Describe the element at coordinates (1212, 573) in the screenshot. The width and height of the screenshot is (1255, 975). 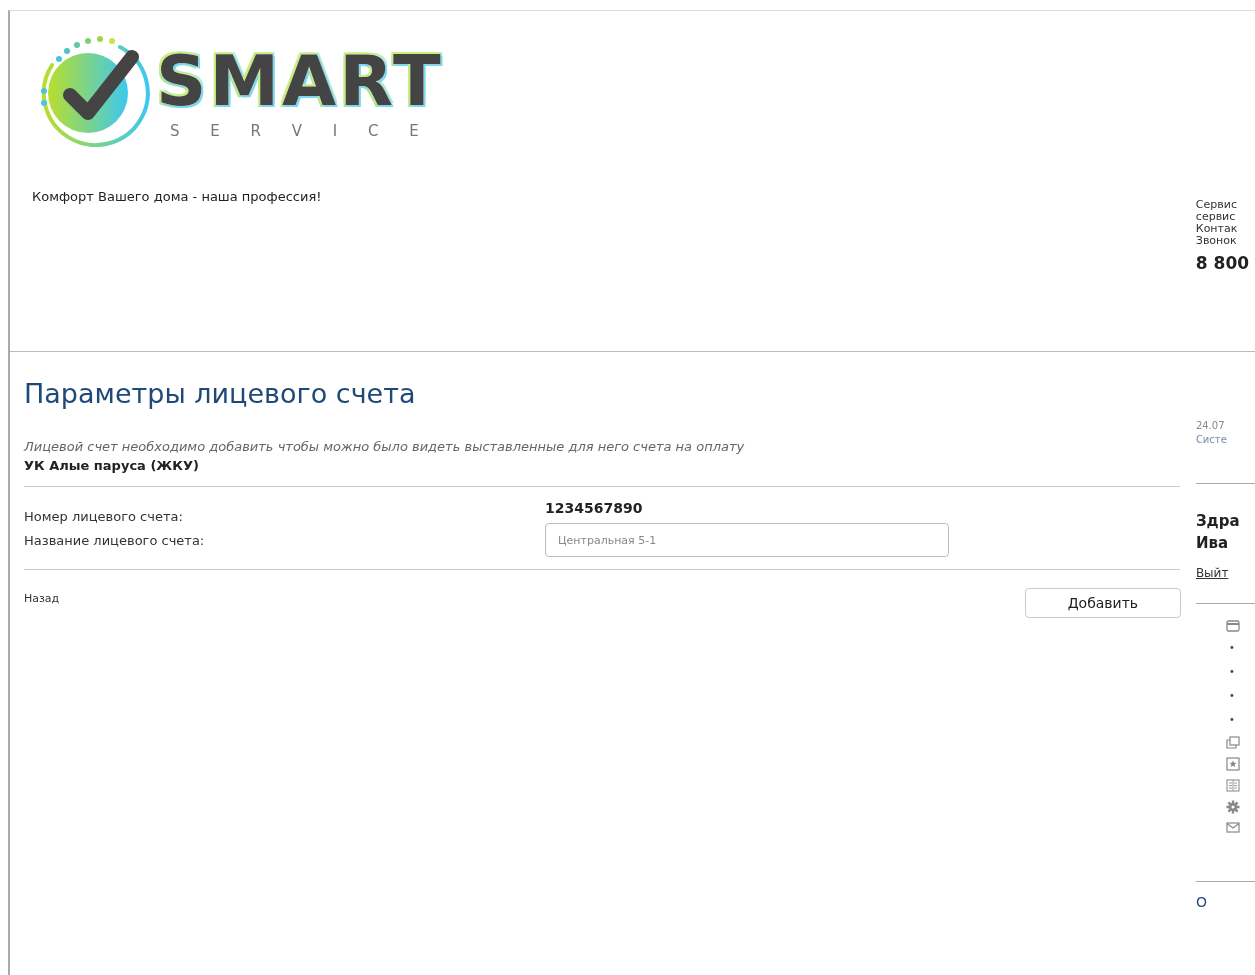
I see `logout-link: Выйт` at that location.